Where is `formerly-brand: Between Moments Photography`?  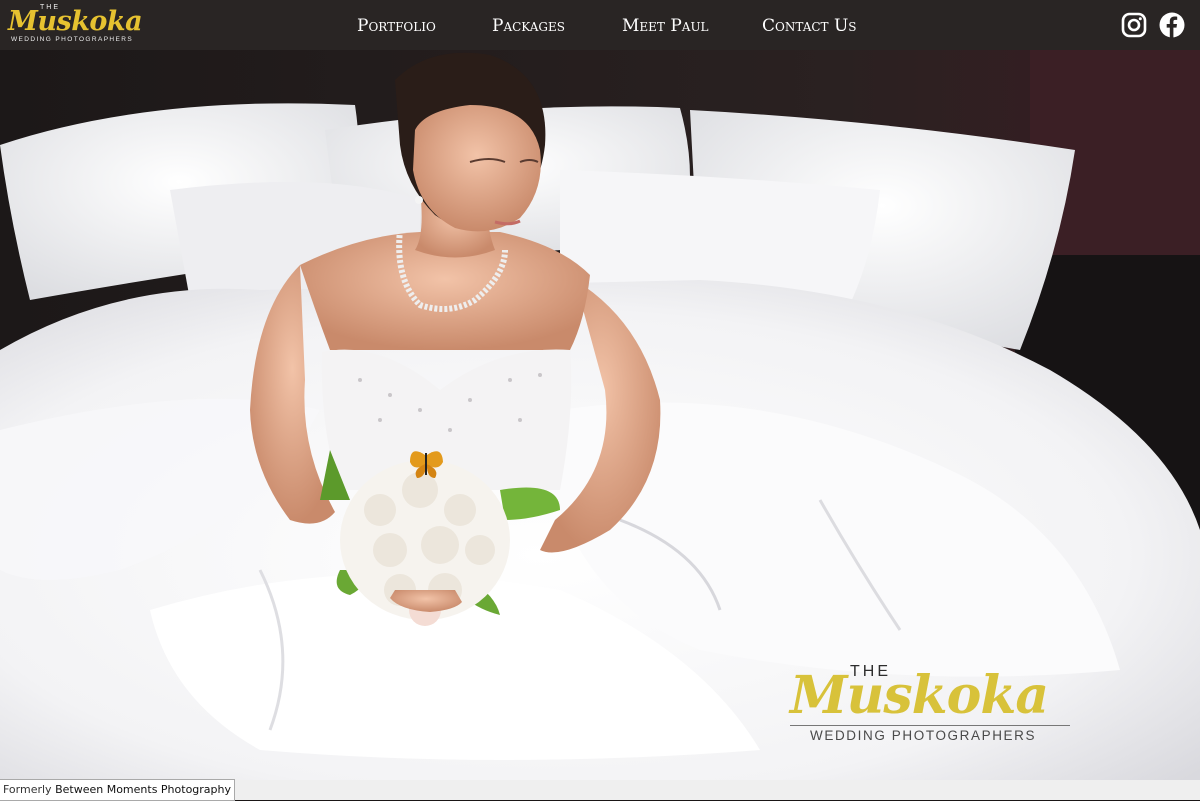 formerly-brand: Between Moments Photography is located at coordinates (143, 789).